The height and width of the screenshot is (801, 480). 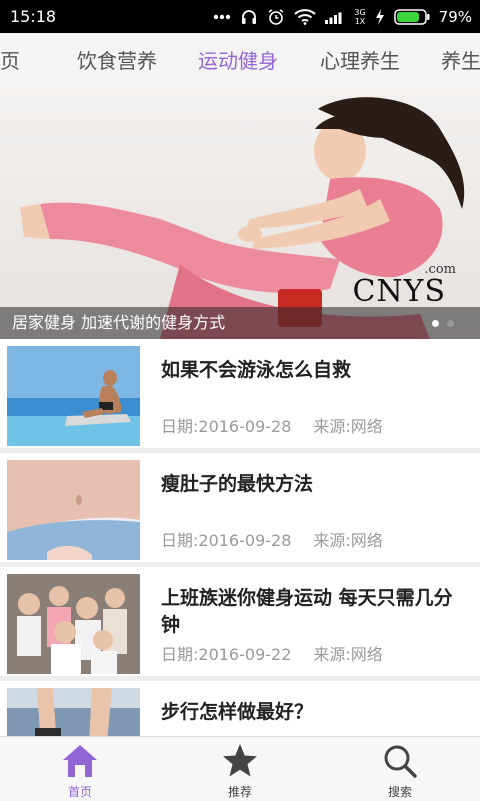 I want to click on pager-dot, so click(x=450, y=323).